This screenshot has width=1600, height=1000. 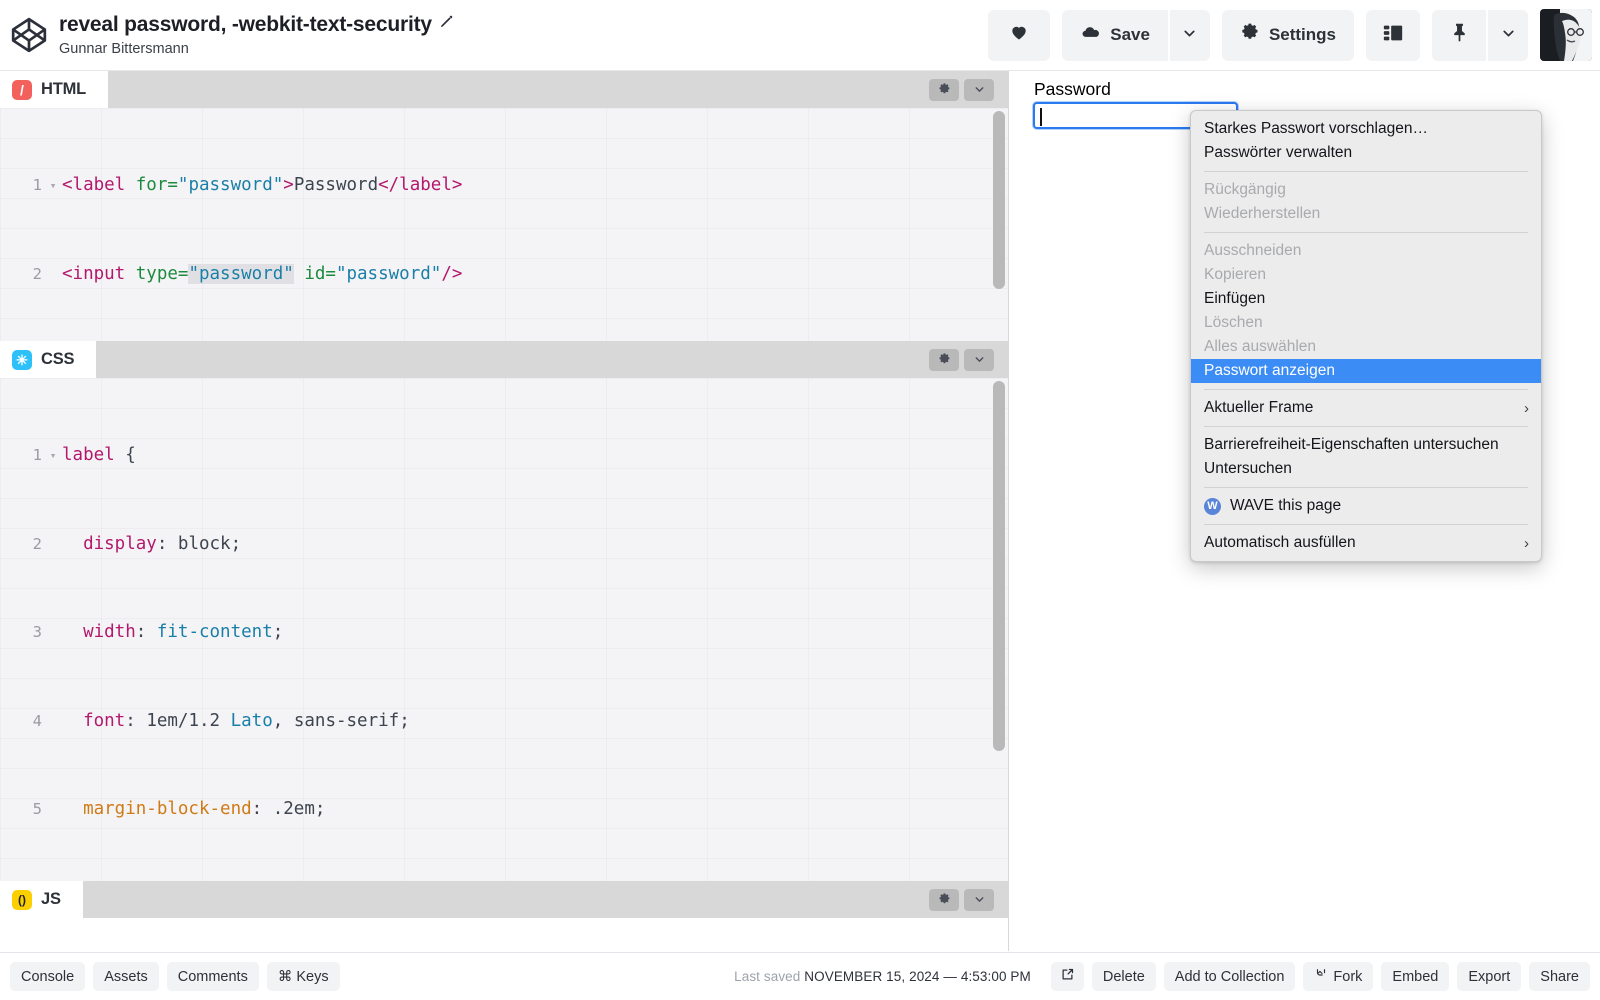 I want to click on layout-button, so click(x=1393, y=35).